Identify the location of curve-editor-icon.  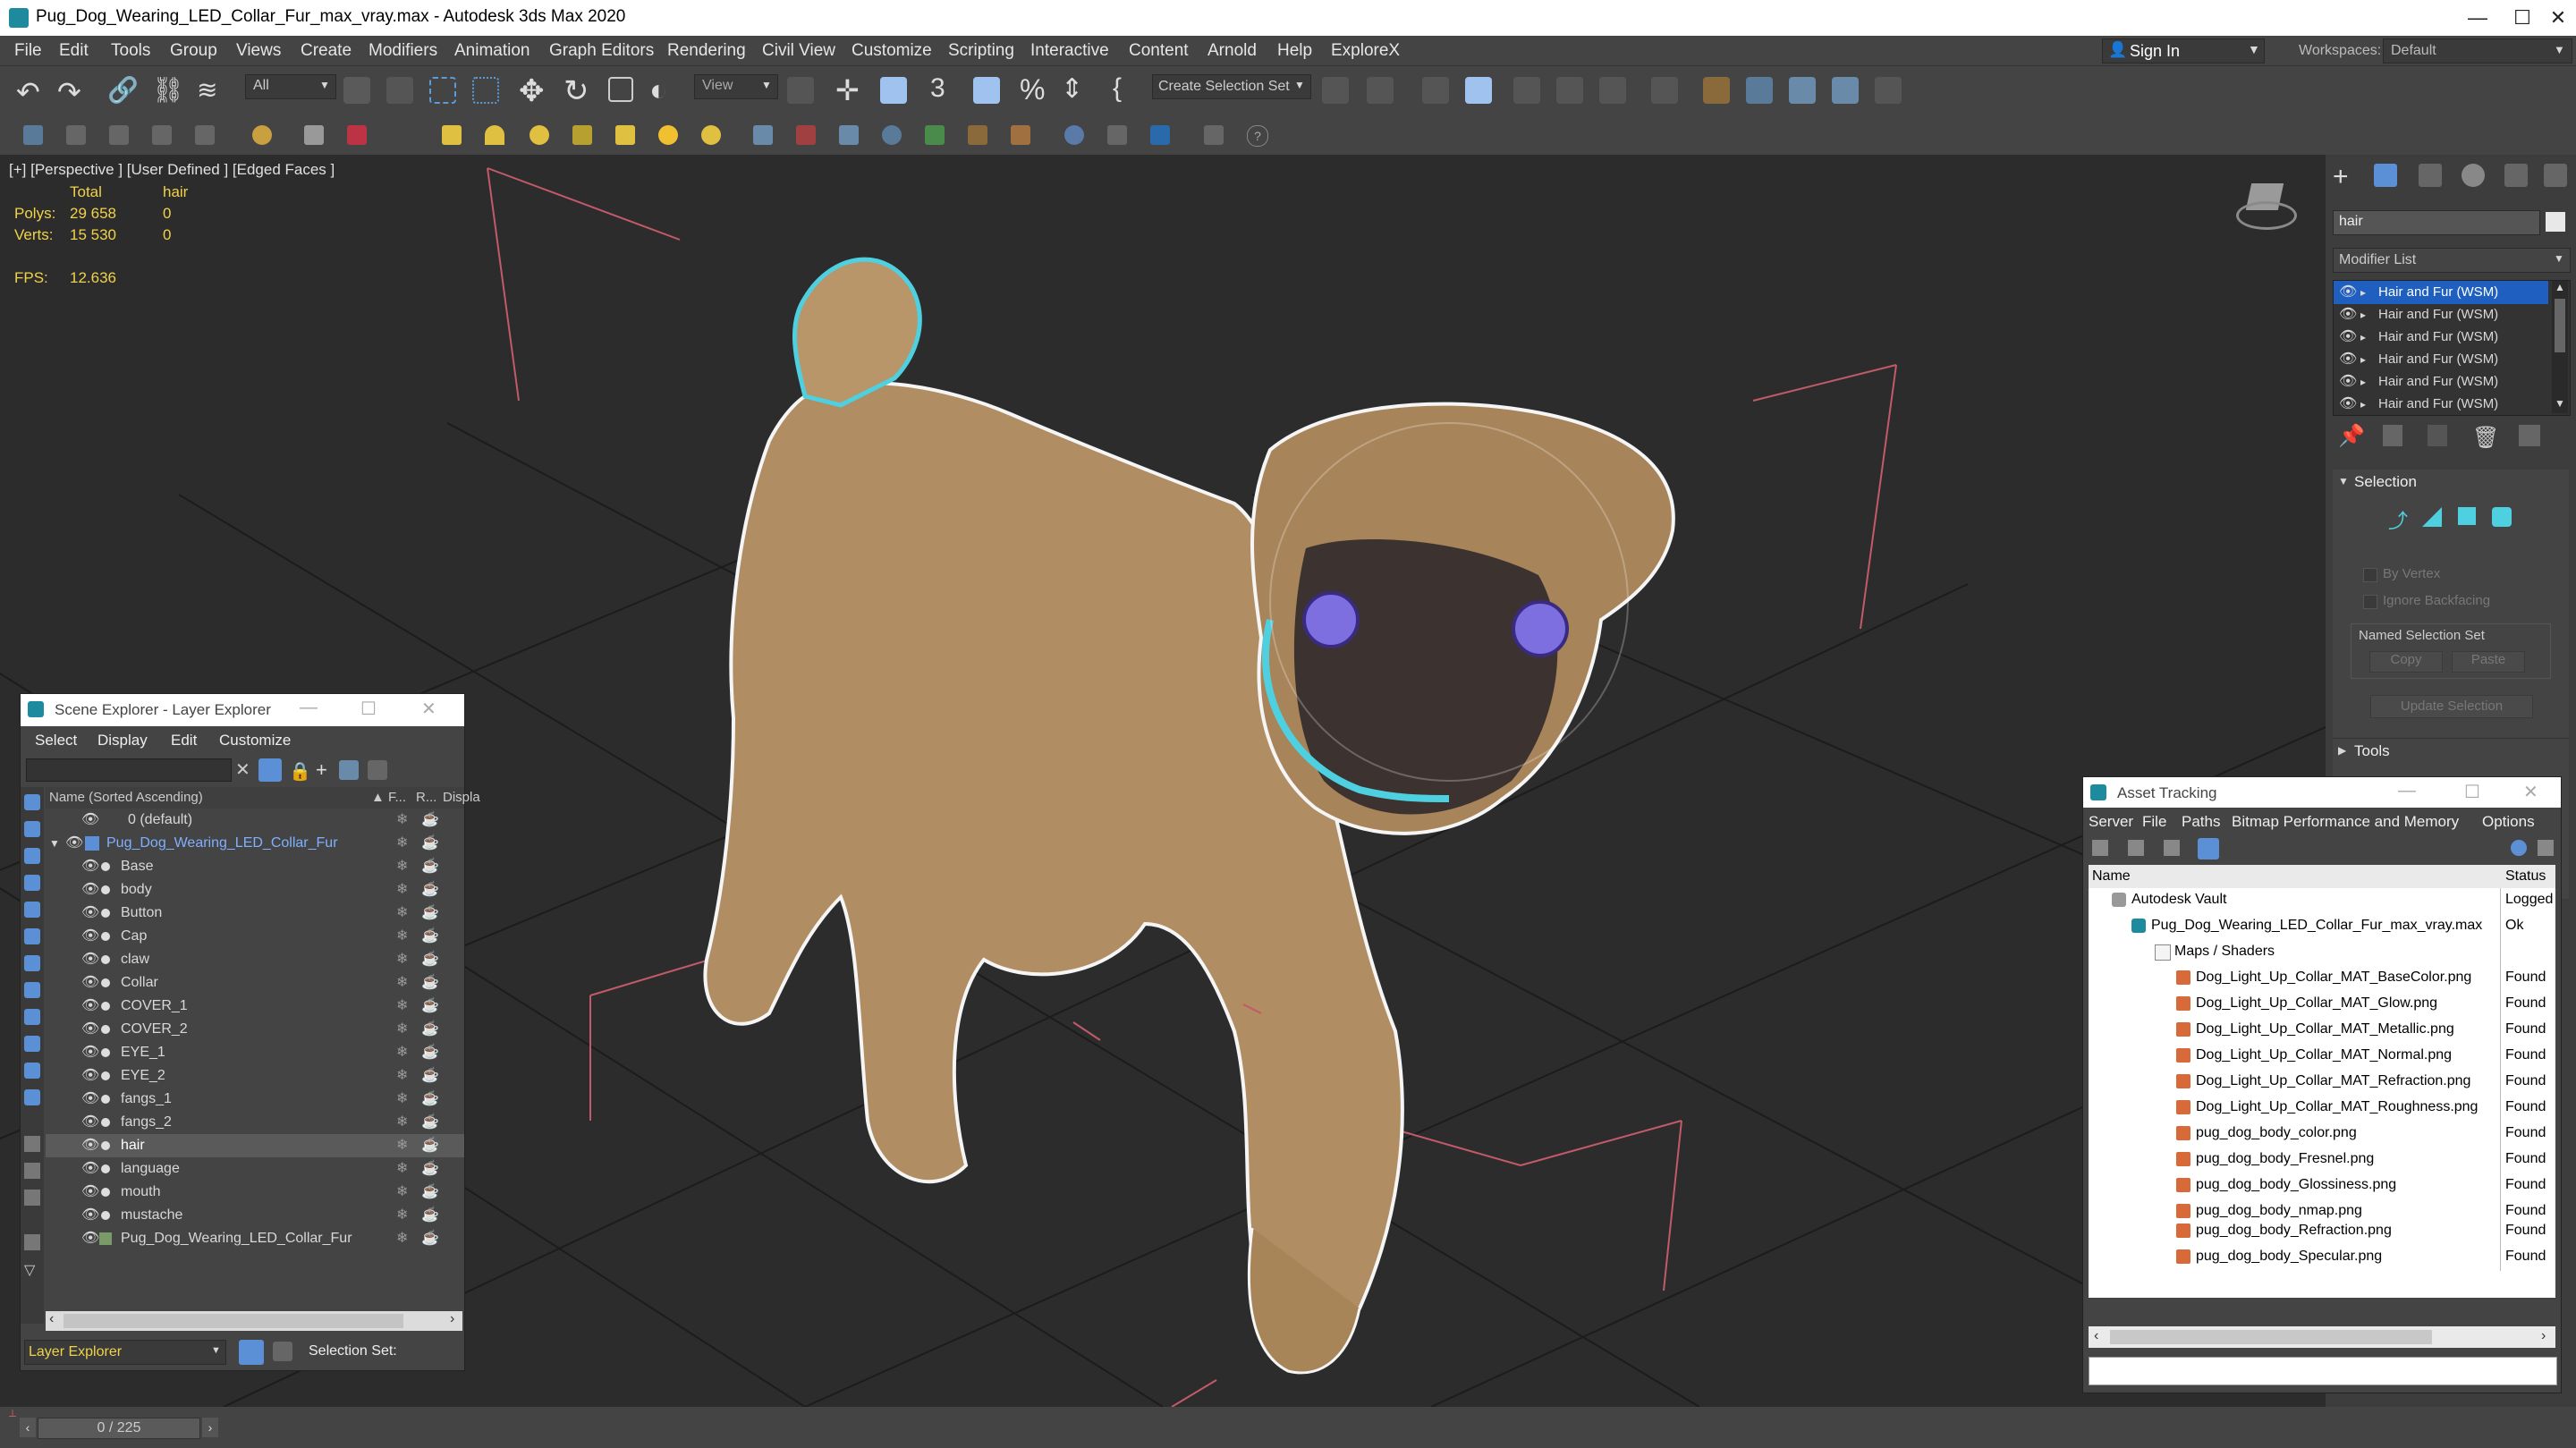
(1569, 90).